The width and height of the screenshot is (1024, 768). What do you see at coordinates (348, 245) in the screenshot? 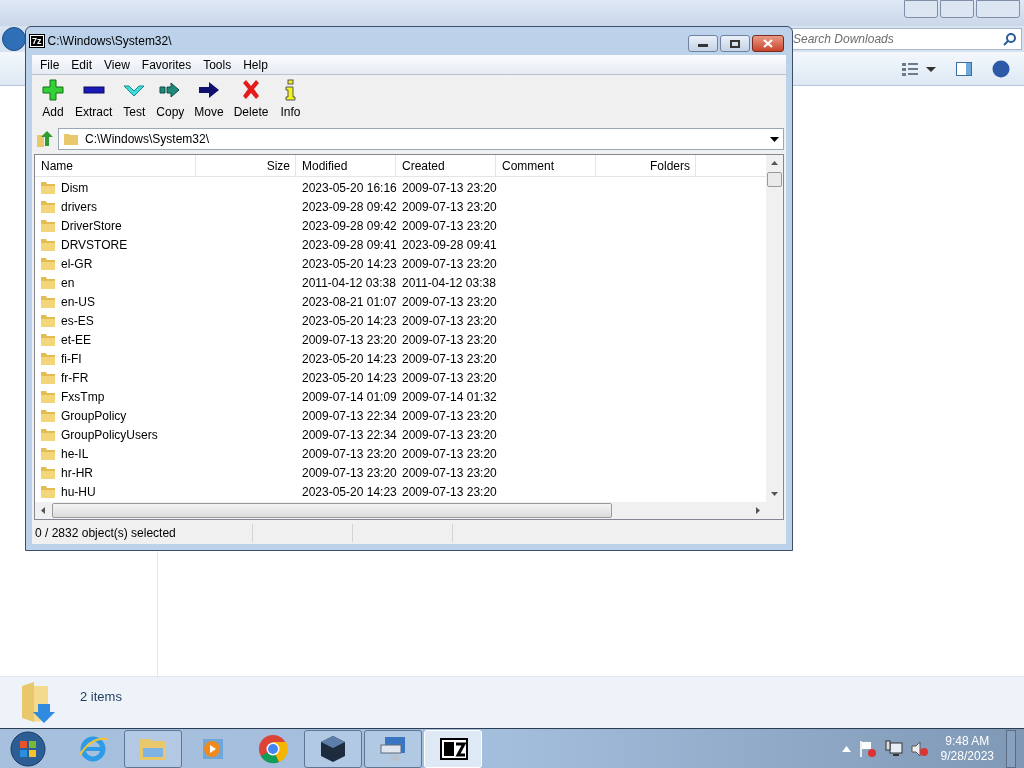
I see `modified-date: 2023-09-28 09:41` at bounding box center [348, 245].